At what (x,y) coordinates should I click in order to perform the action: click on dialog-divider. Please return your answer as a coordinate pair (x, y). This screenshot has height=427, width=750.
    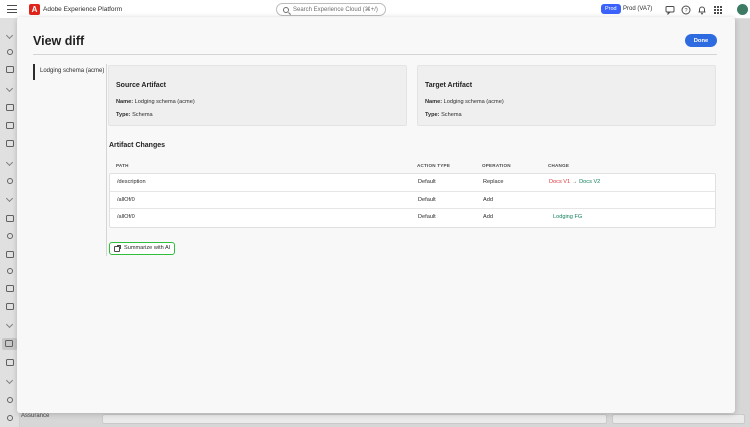
    Looking at the image, I should click on (375, 54).